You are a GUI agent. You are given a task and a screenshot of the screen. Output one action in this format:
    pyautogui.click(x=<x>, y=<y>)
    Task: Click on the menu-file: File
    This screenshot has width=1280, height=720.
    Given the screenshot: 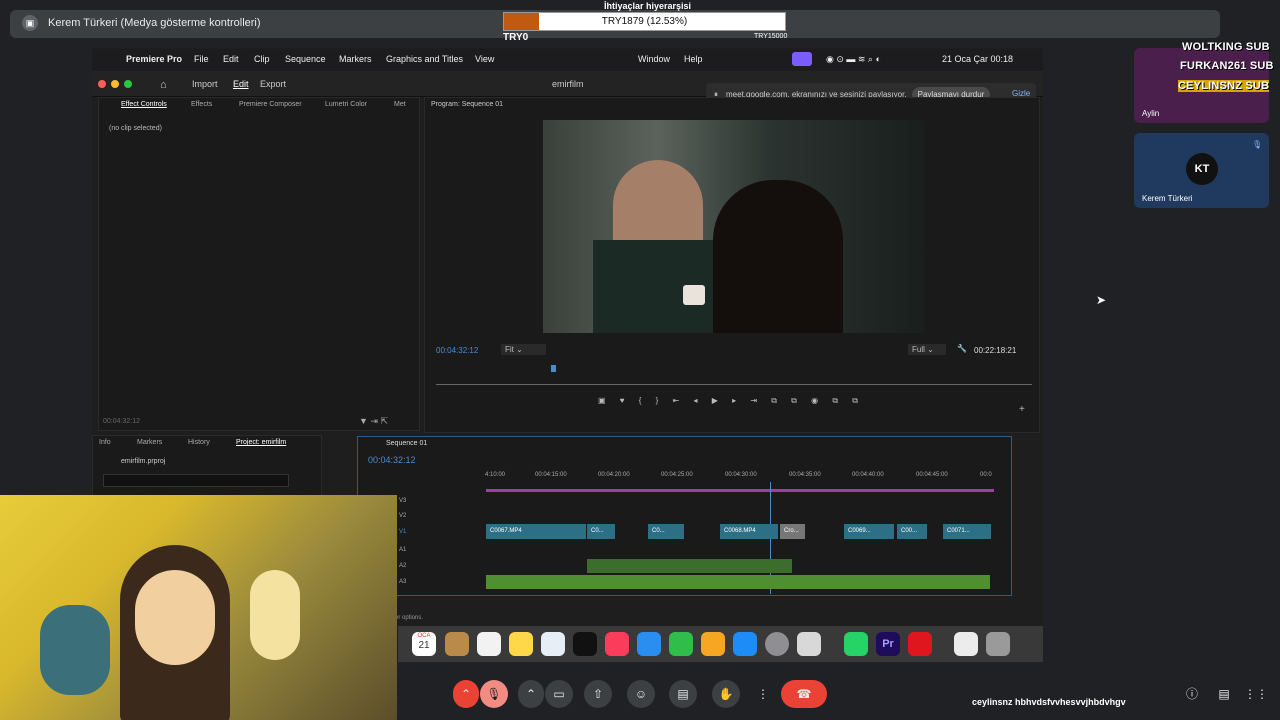 What is the action you would take?
    pyautogui.click(x=201, y=59)
    